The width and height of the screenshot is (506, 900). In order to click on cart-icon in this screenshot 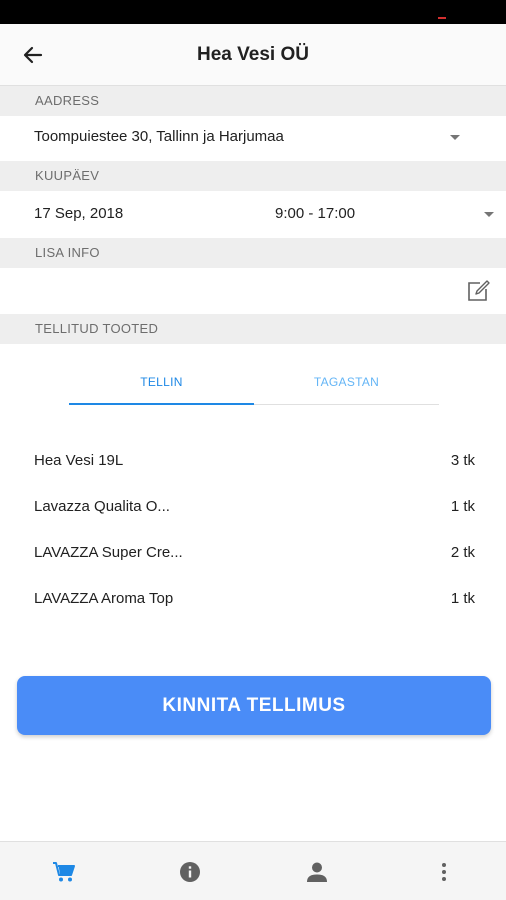, I will do `click(64, 871)`.